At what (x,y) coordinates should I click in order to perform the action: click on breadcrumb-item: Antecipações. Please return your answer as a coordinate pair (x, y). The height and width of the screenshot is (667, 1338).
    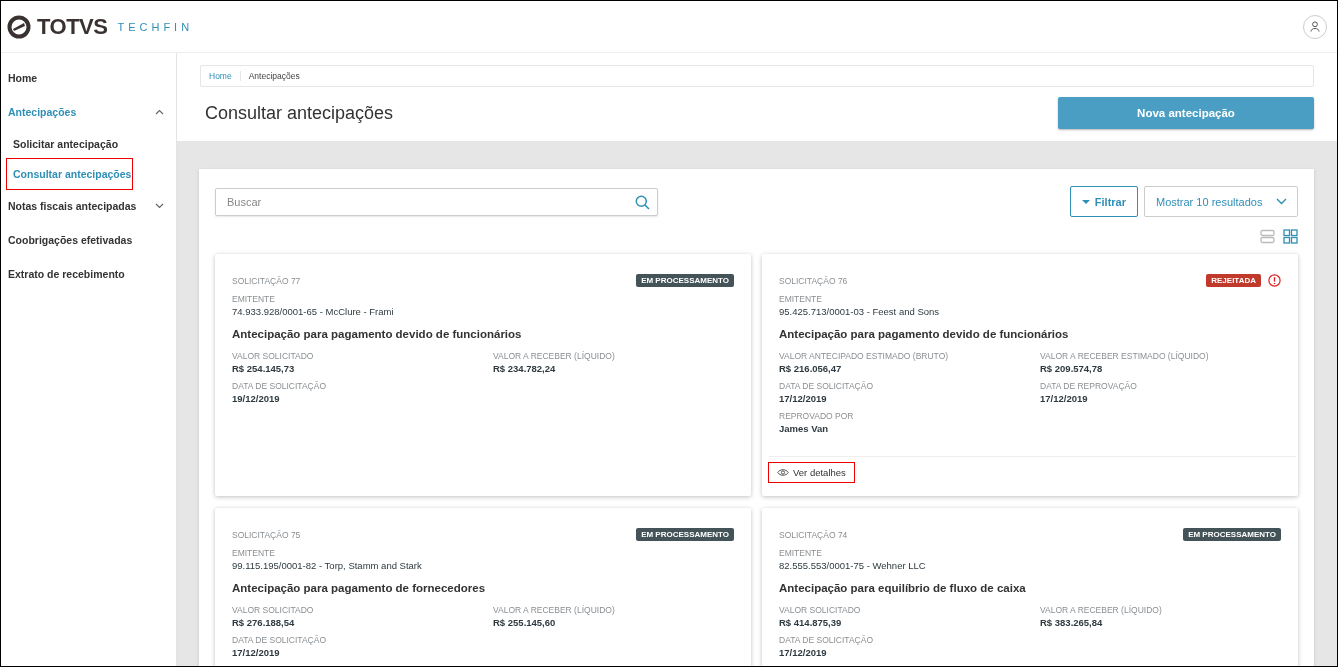
    Looking at the image, I should click on (274, 76).